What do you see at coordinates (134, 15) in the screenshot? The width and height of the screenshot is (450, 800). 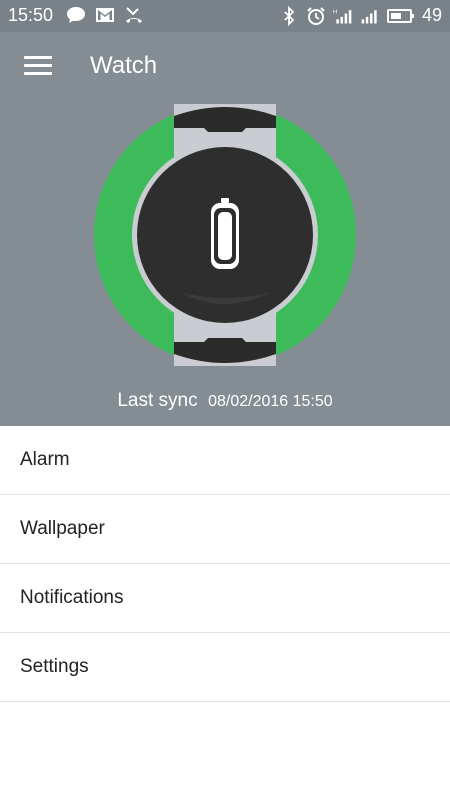 I see `missed-call-icon` at bounding box center [134, 15].